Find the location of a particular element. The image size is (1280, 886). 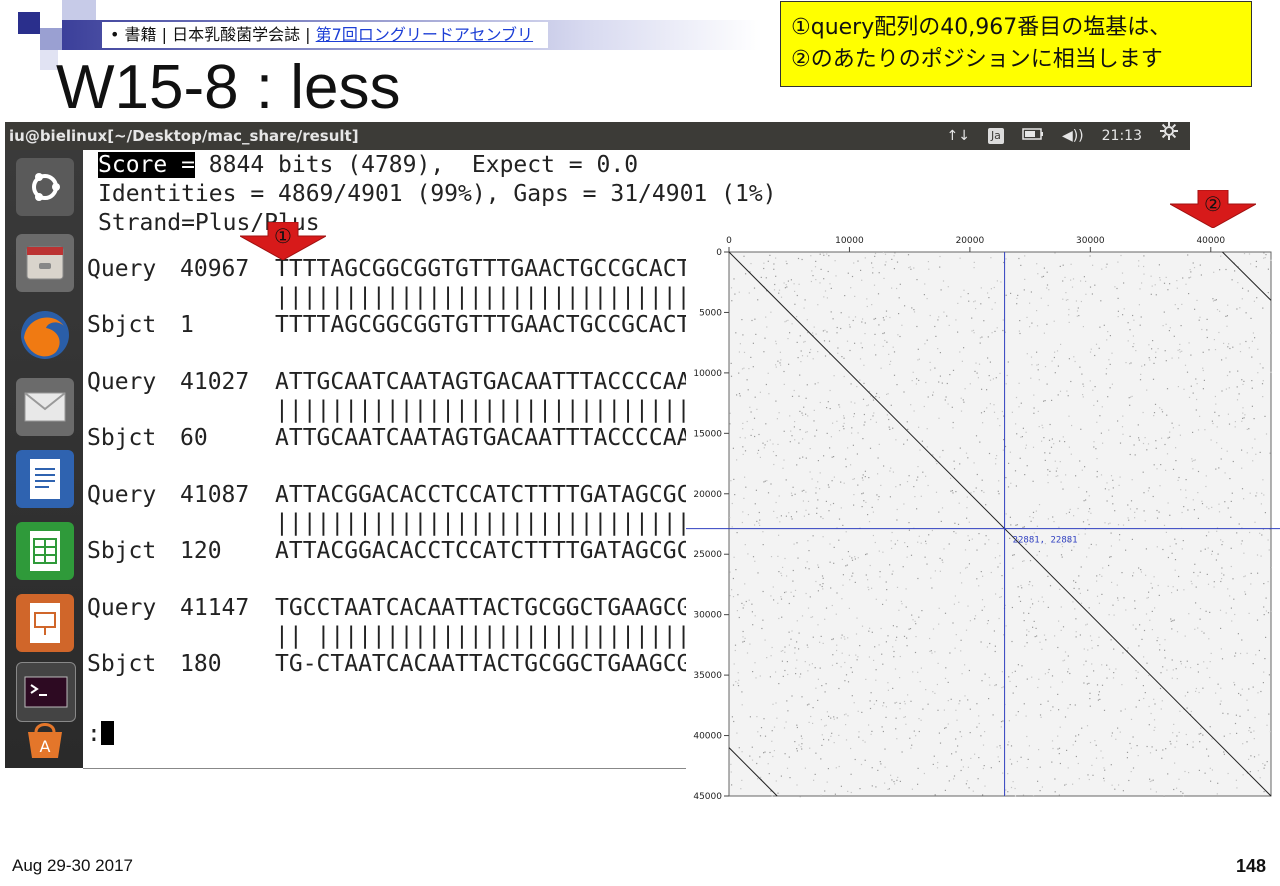

calc-icon is located at coordinates (45, 551).